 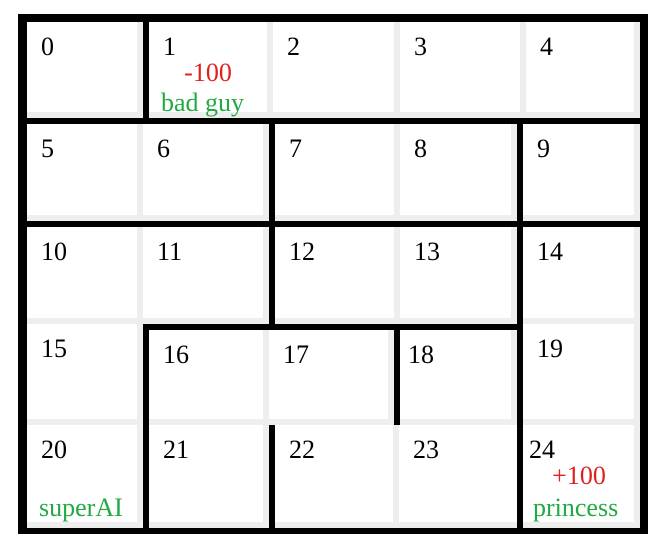 I want to click on cell-number: 3, so click(x=420, y=46).